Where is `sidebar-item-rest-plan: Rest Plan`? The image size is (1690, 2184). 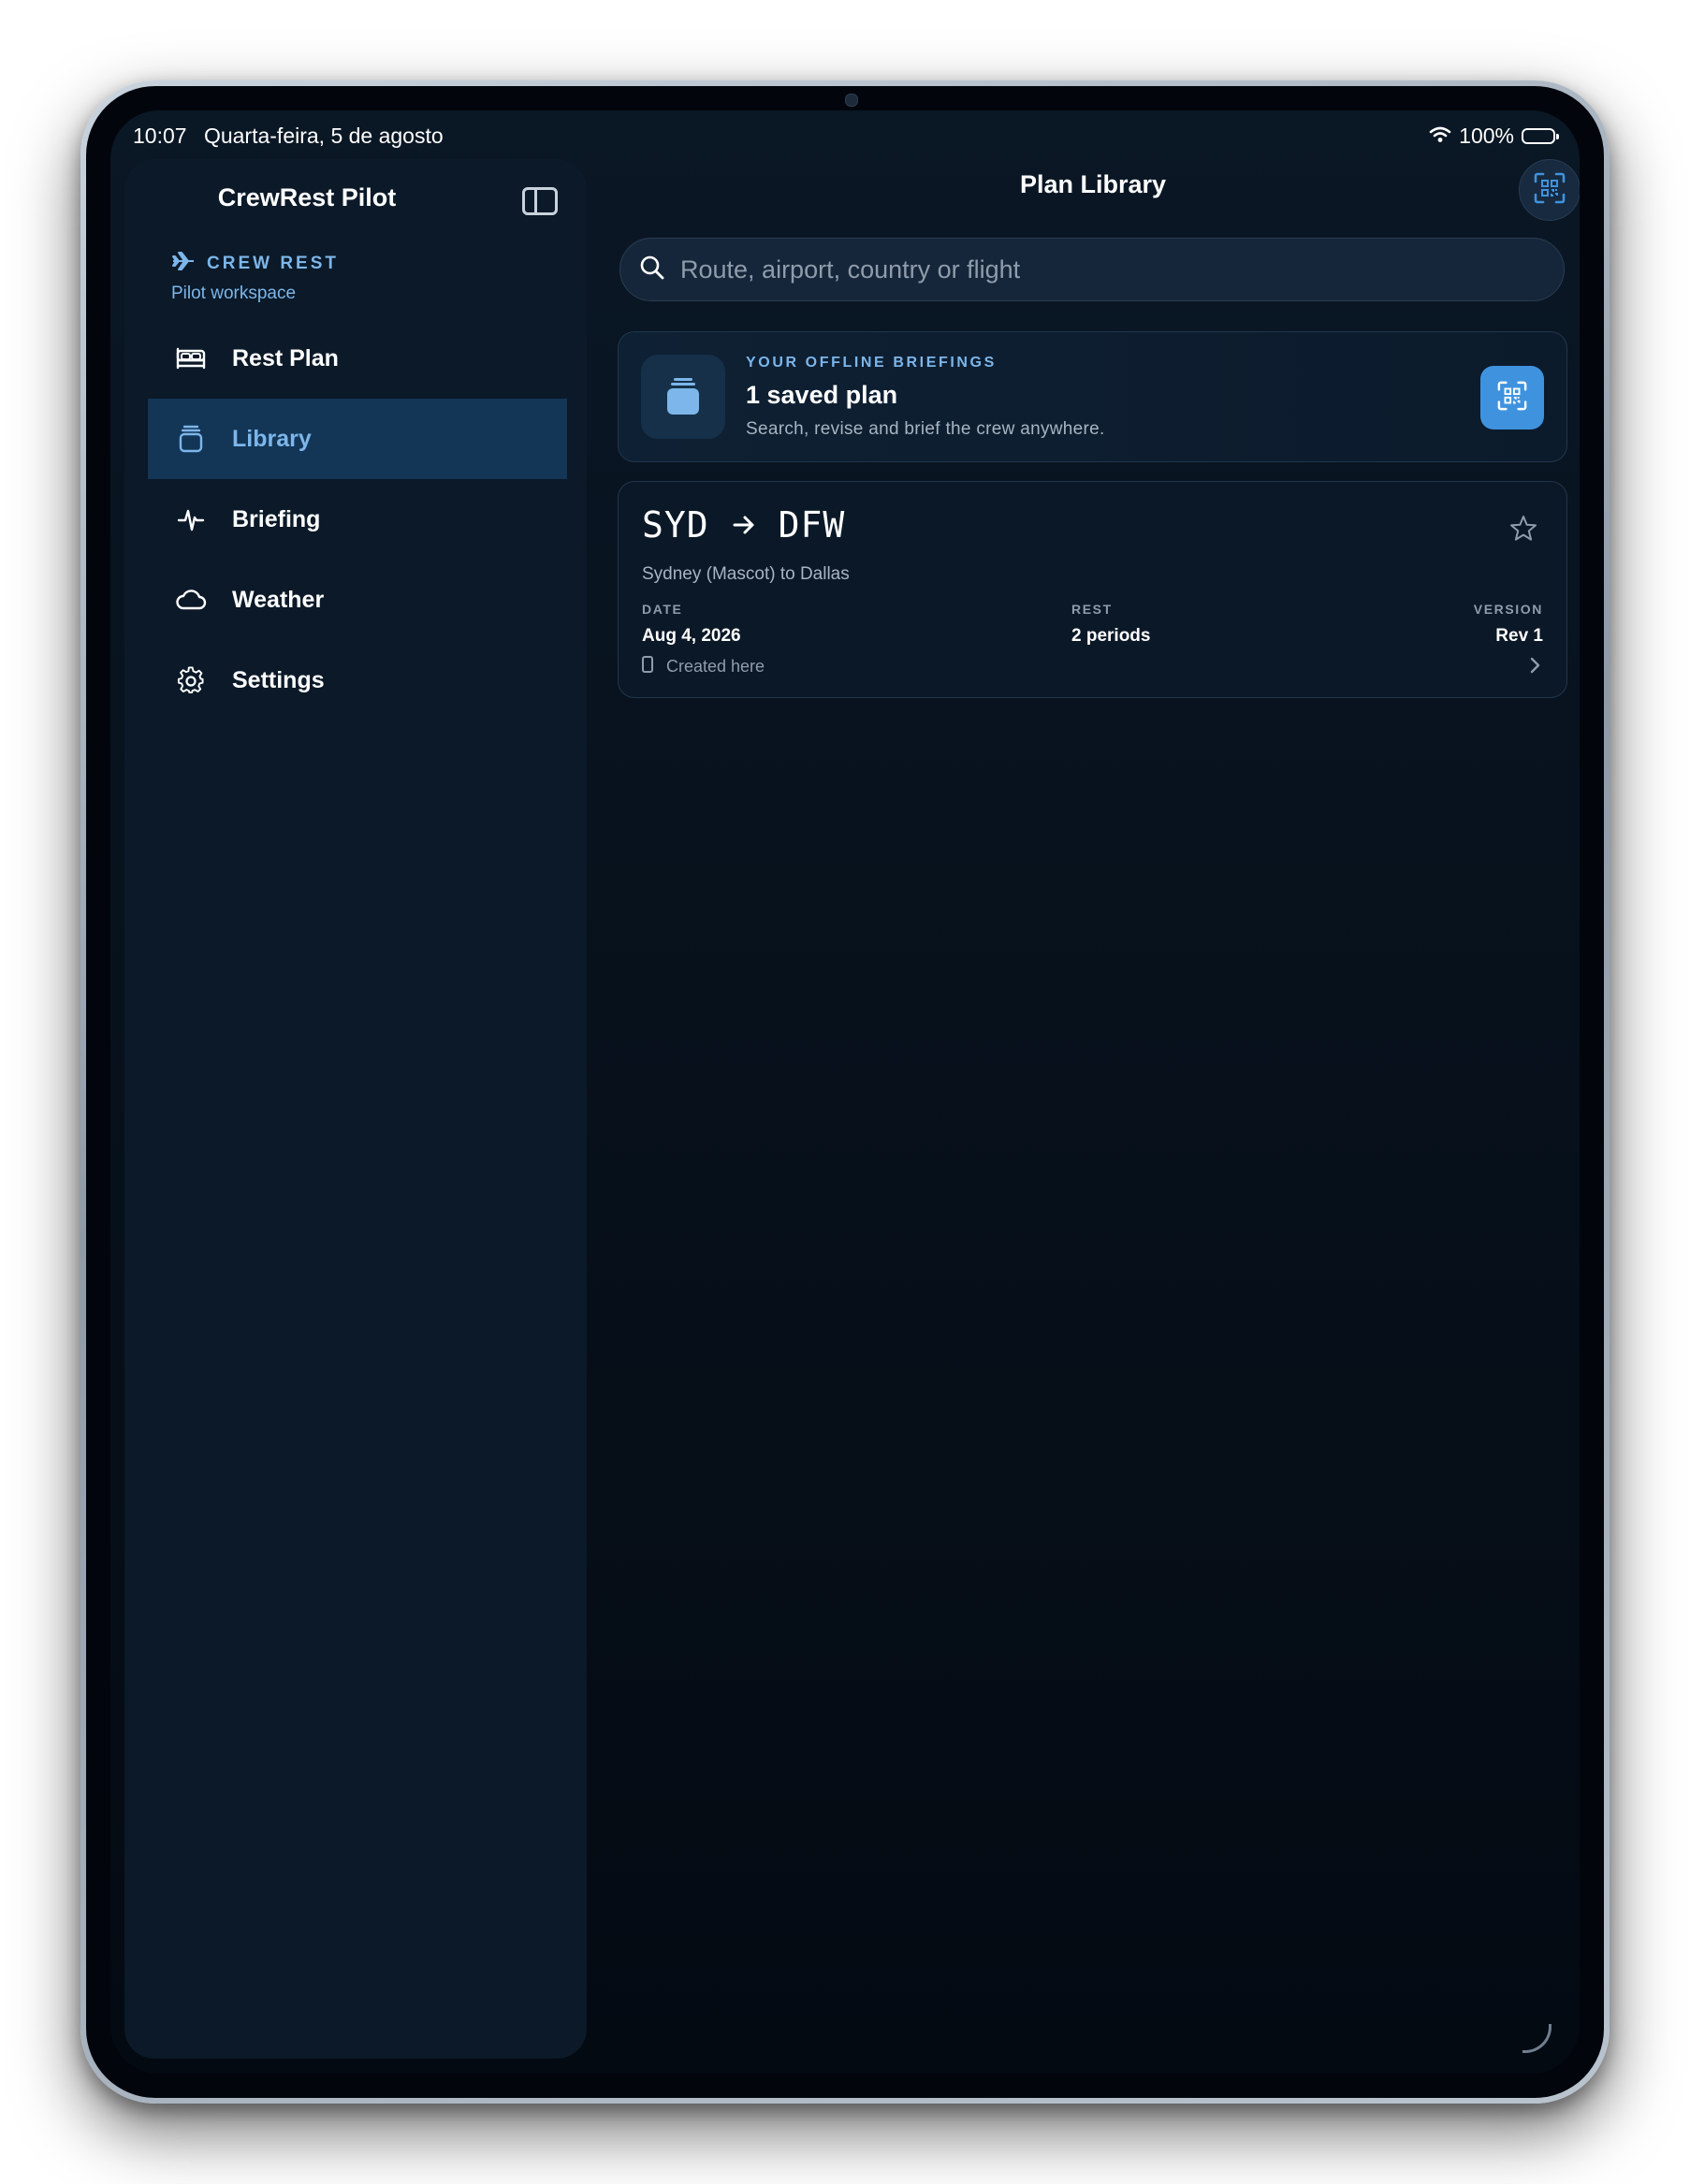 sidebar-item-rest-plan: Rest Plan is located at coordinates (357, 358).